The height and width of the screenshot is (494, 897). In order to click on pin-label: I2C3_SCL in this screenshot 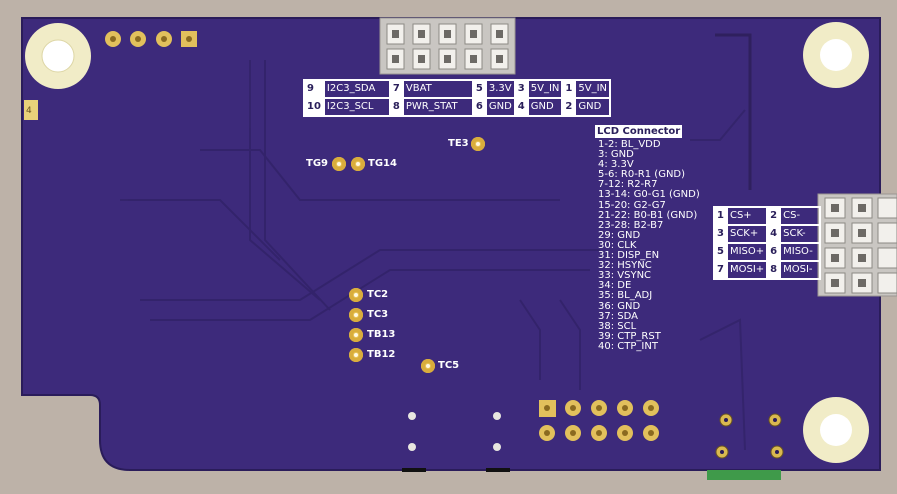, I will do `click(356, 107)`.